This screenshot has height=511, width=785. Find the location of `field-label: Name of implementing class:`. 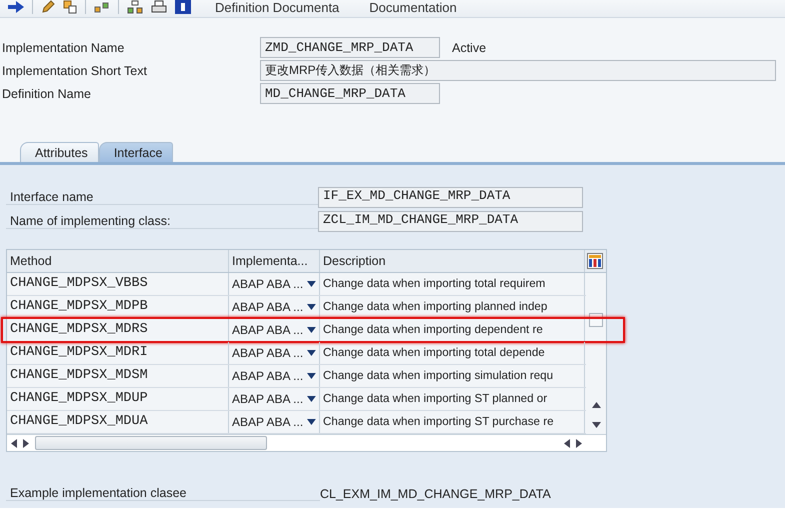

field-label: Name of implementing class: is located at coordinates (162, 221).